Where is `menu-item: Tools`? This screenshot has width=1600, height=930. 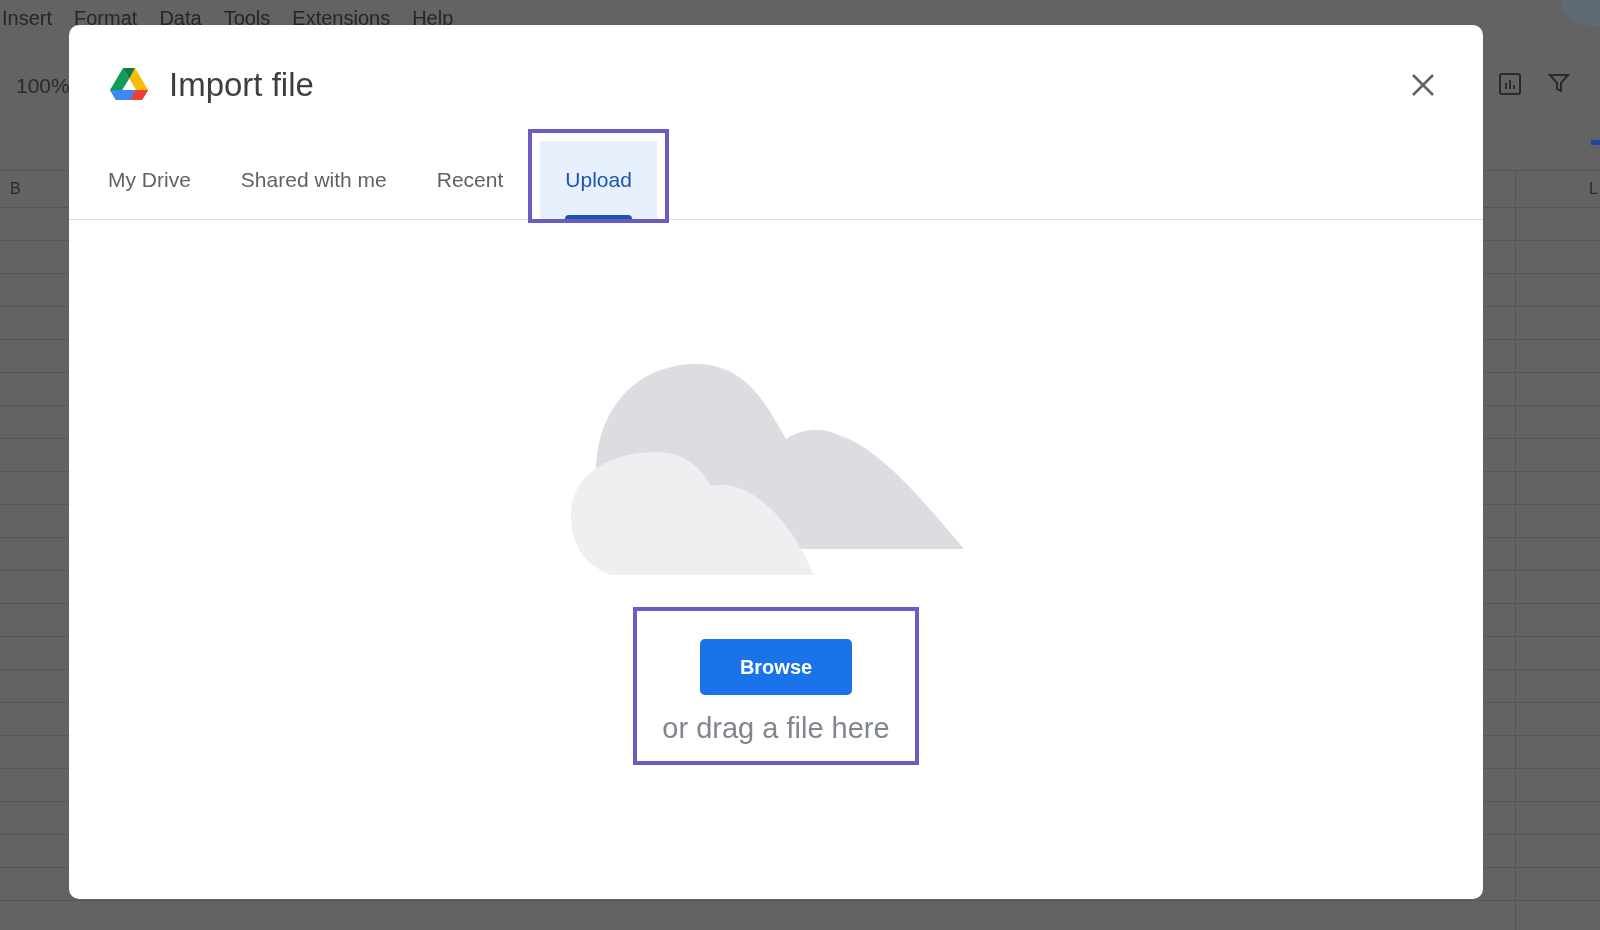
menu-item: Tools is located at coordinates (247, 18).